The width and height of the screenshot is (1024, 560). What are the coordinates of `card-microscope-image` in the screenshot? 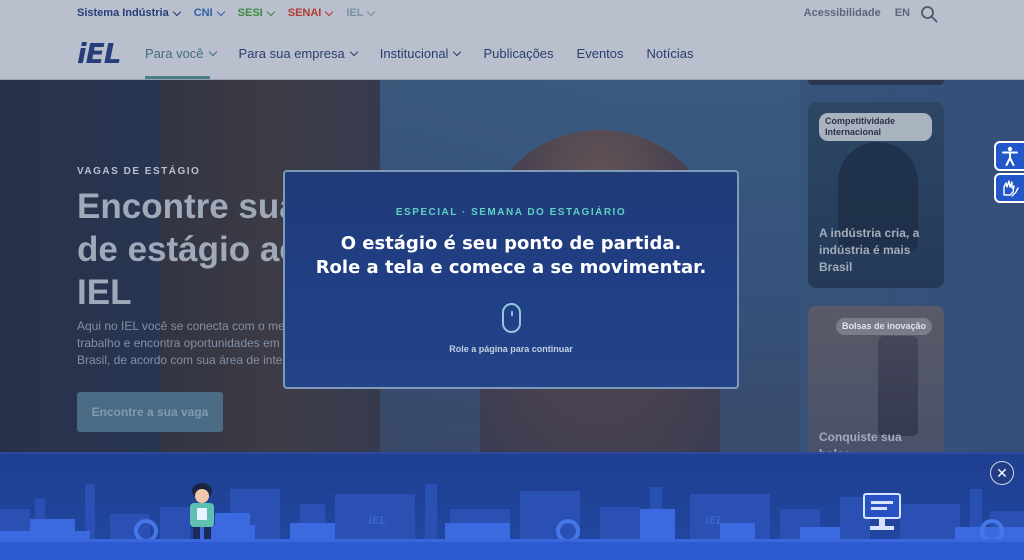 It's located at (898, 386).